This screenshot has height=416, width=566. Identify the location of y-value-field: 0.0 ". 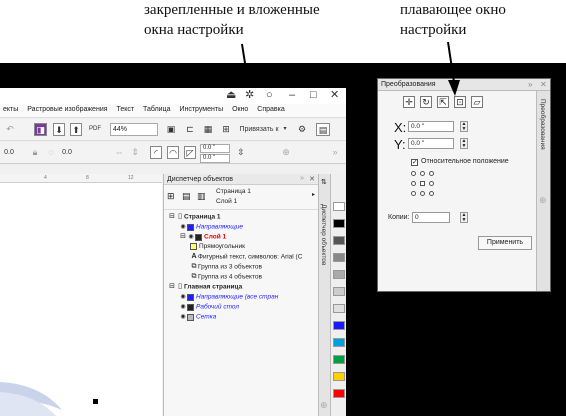
(431, 143).